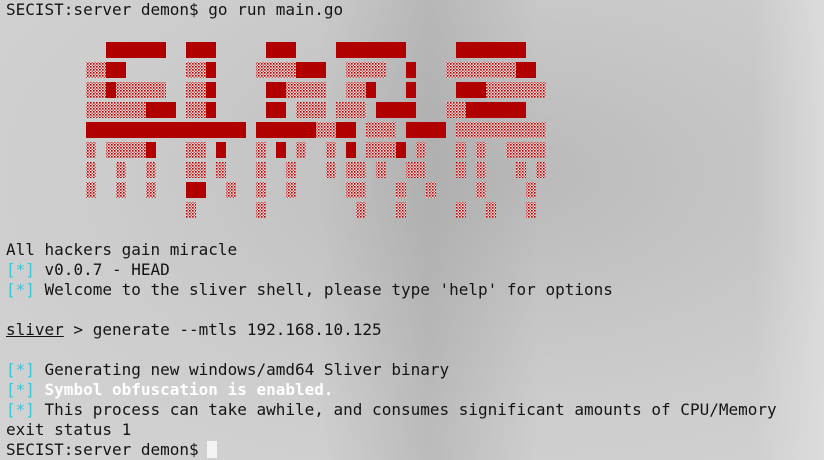 The image size is (824, 460). What do you see at coordinates (122, 249) in the screenshot?
I see `tagline: All hackers gain miracle` at bounding box center [122, 249].